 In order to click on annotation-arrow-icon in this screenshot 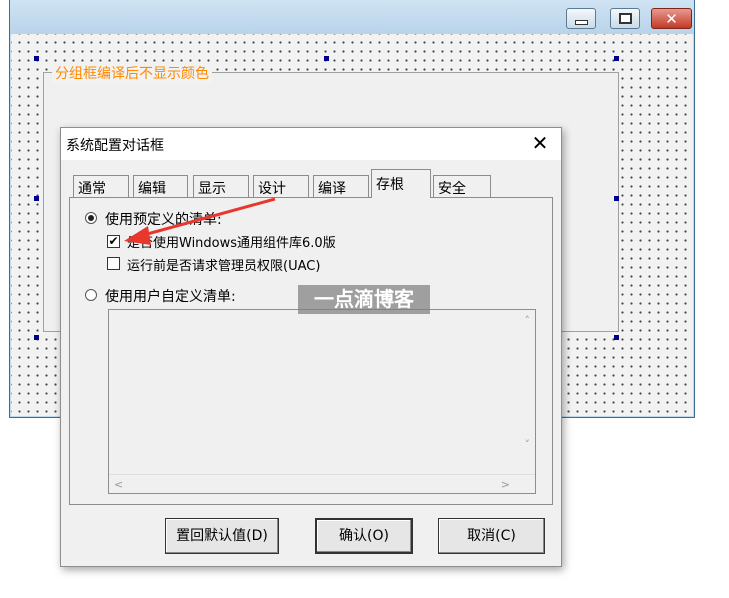, I will do `click(200, 221)`.